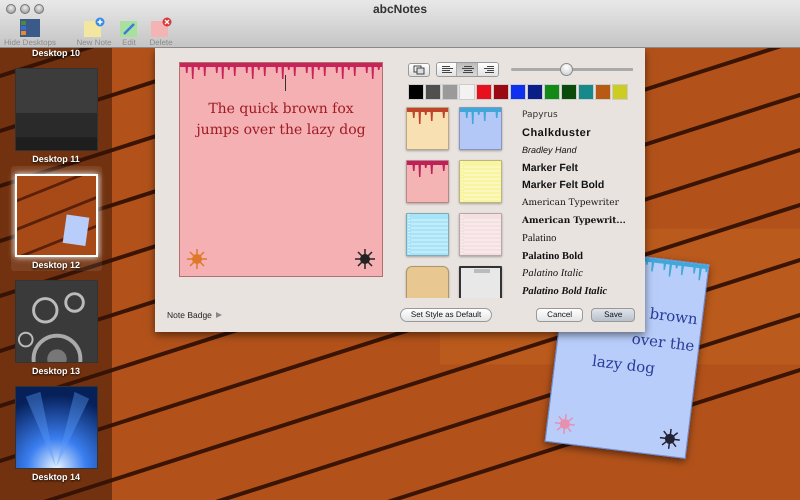  Describe the element at coordinates (30, 27) in the screenshot. I see `desktops-icon` at that location.